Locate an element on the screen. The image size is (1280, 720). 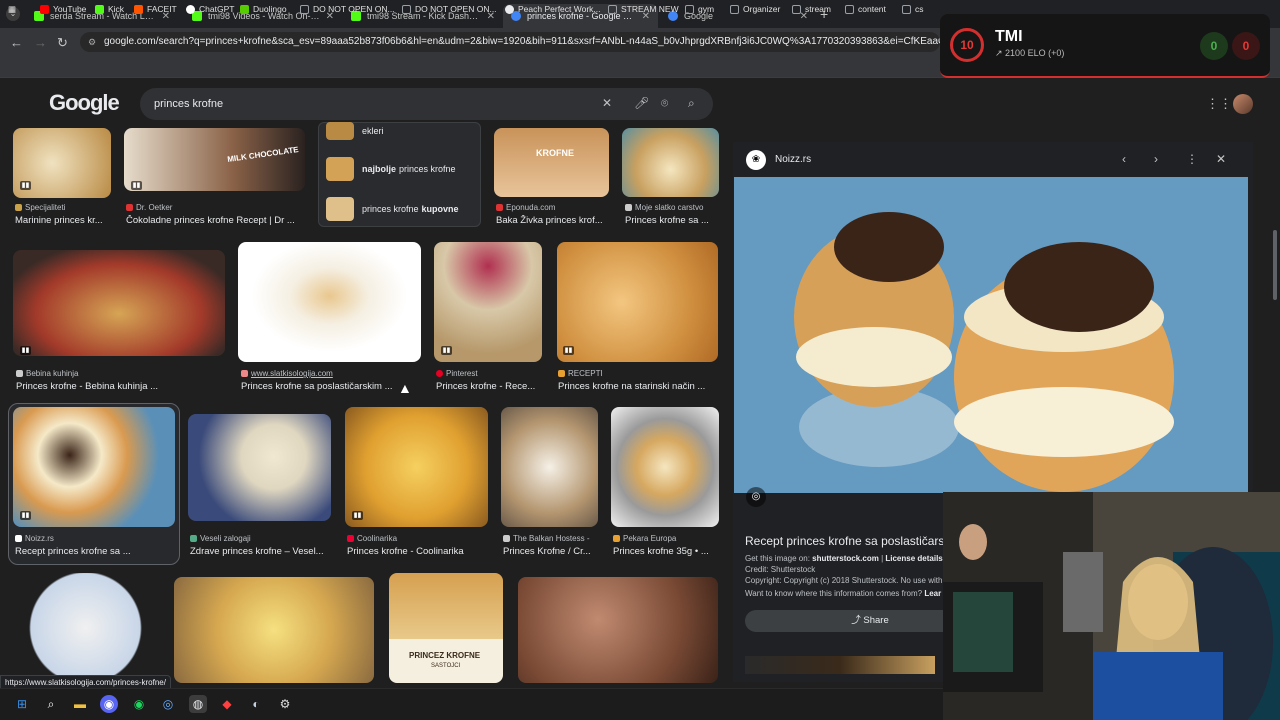
spotify-icon: ◉ is located at coordinates (139, 704).